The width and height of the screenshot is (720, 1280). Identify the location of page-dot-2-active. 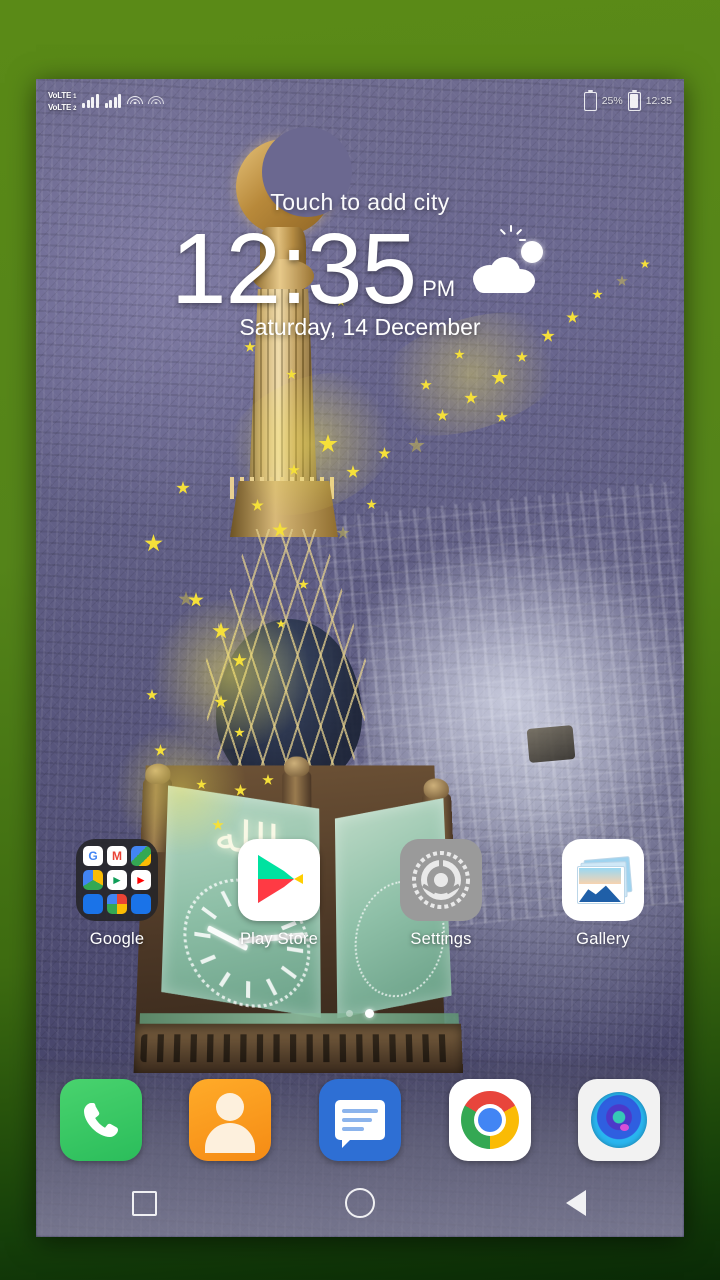
(369, 1013).